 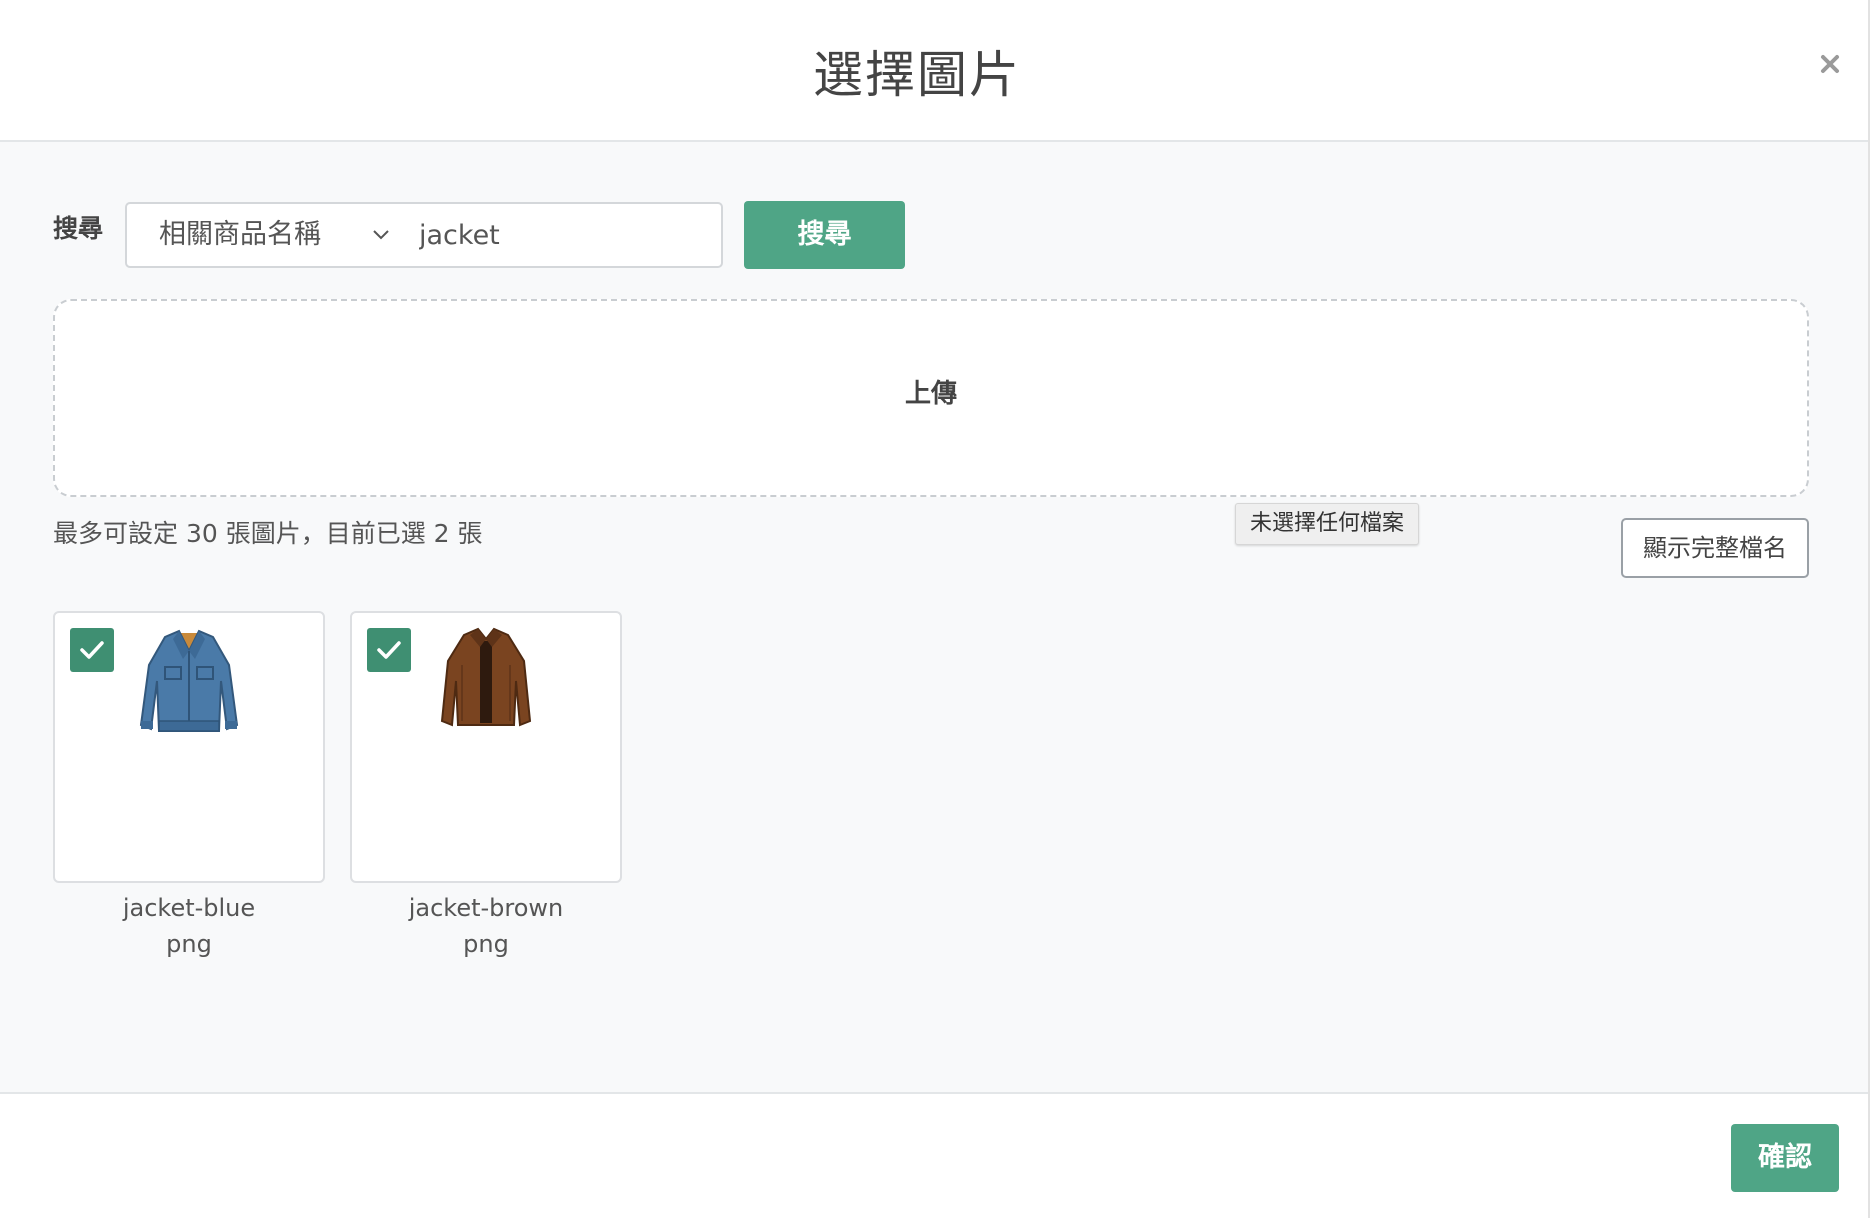 What do you see at coordinates (486, 908) in the screenshot?
I see `image-filename: jacket-brown` at bounding box center [486, 908].